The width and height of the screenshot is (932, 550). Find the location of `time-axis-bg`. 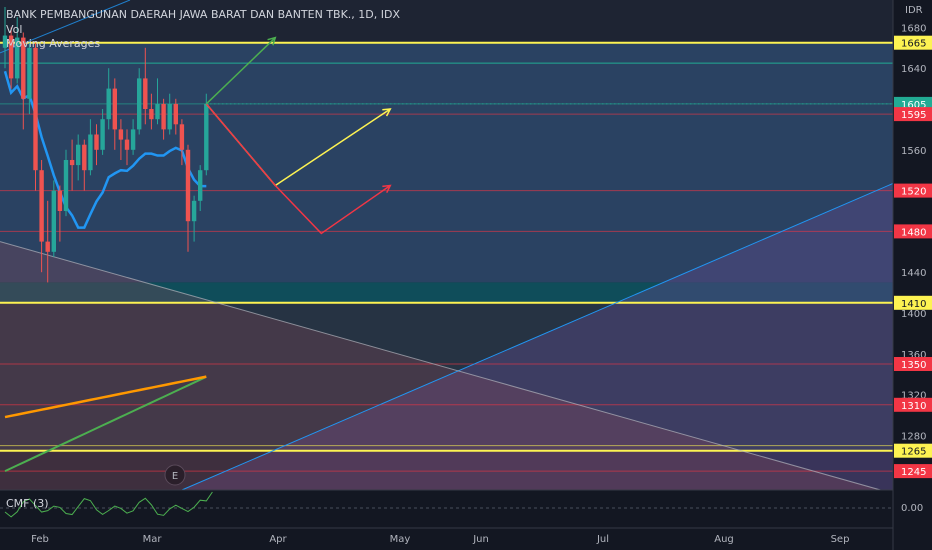

time-axis-bg is located at coordinates (446, 539).